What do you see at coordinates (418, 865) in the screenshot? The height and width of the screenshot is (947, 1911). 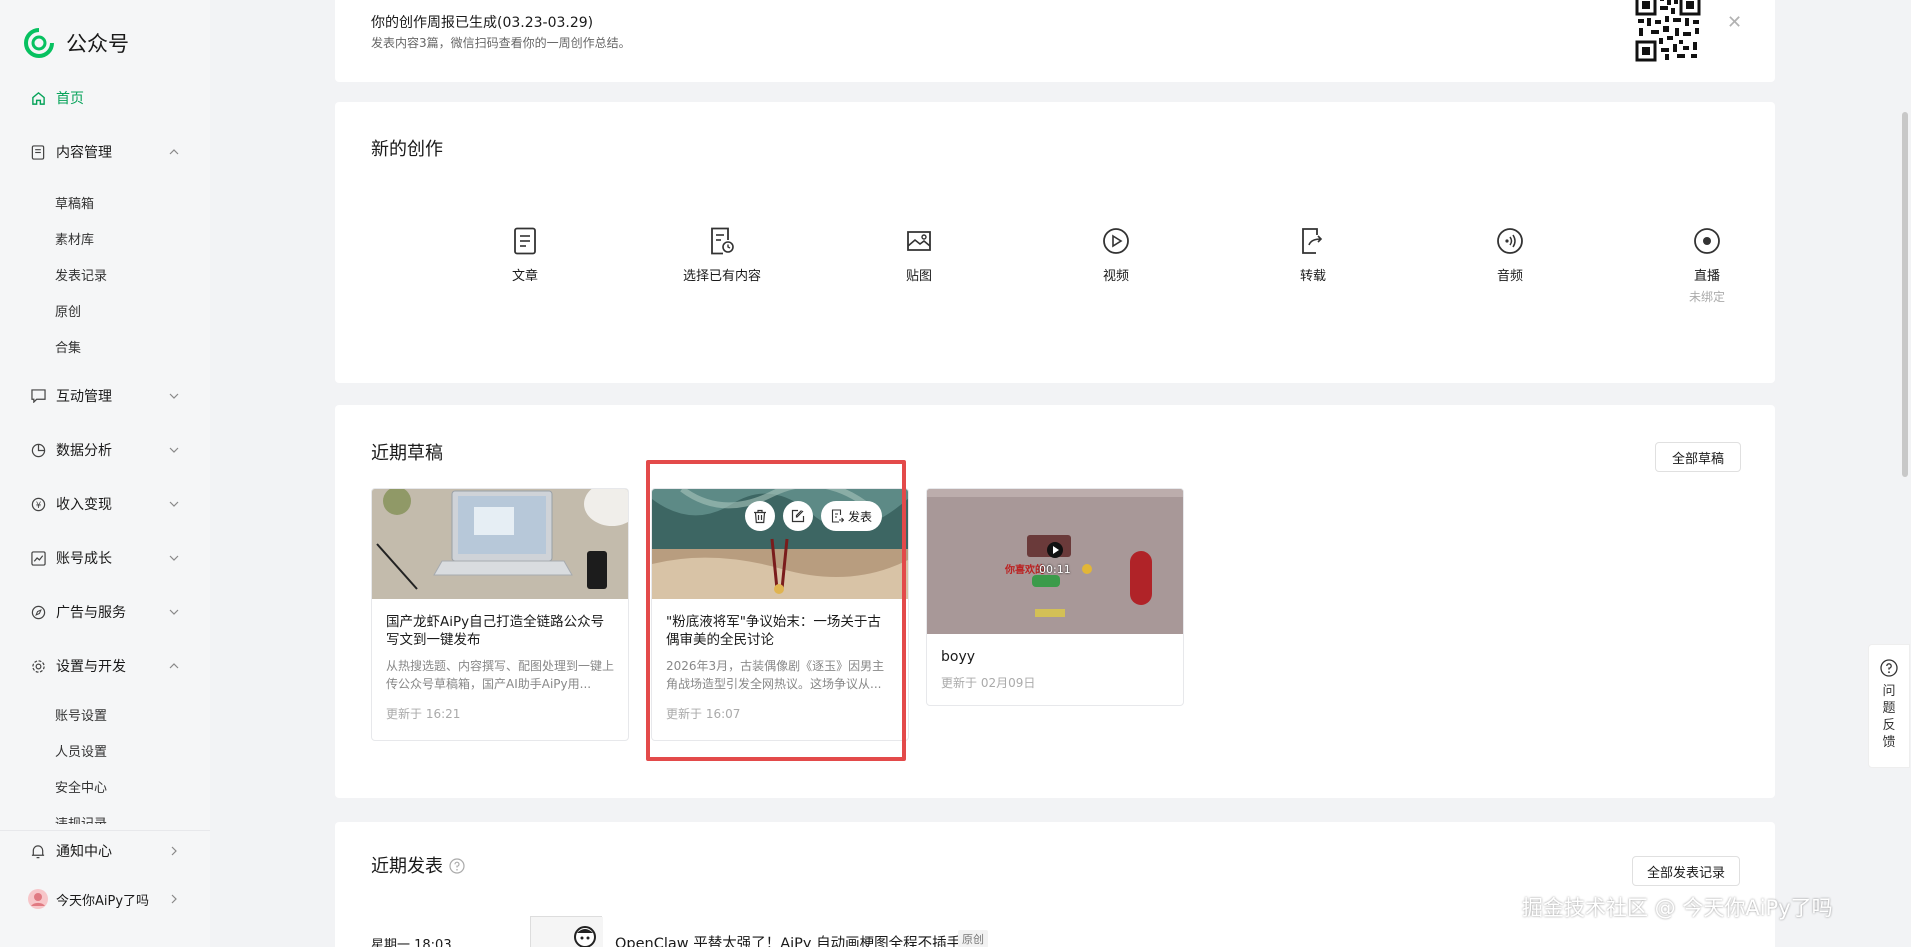 I see `recent-published-title: 近期发表` at bounding box center [418, 865].